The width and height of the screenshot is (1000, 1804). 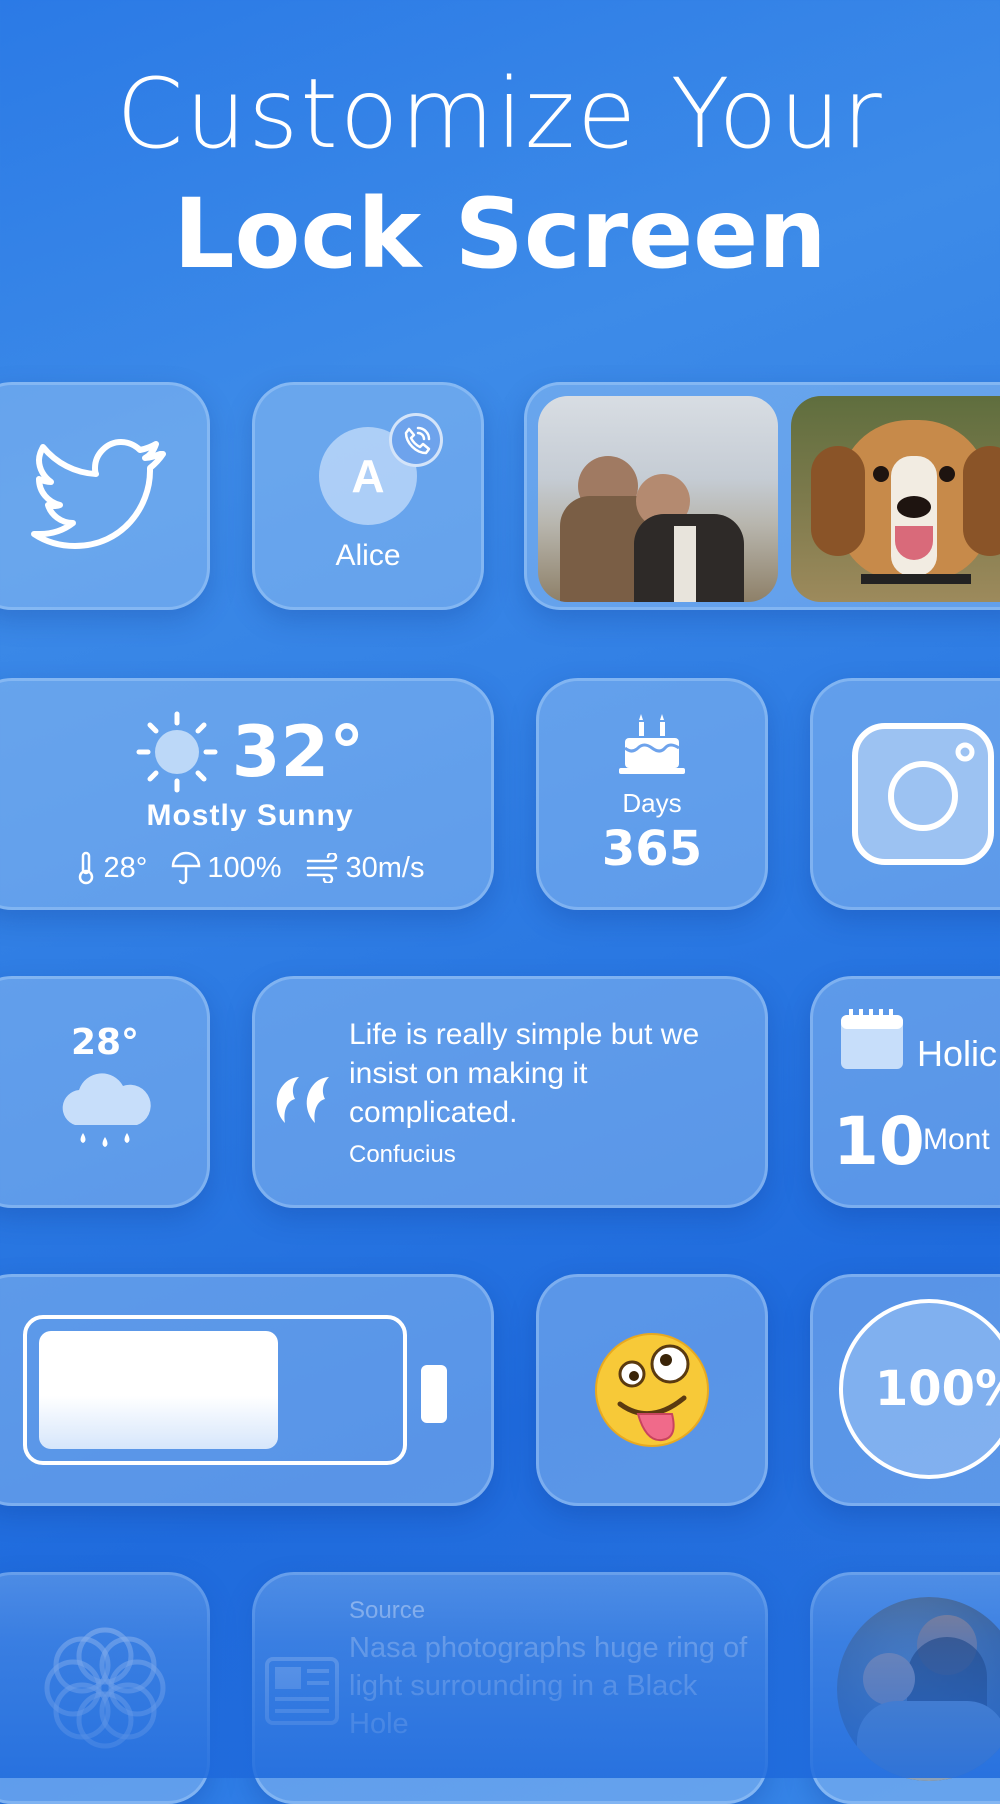 I want to click on weather-widget: 32° Mostly Sunny 28° 100% 30m/s, so click(x=247, y=794).